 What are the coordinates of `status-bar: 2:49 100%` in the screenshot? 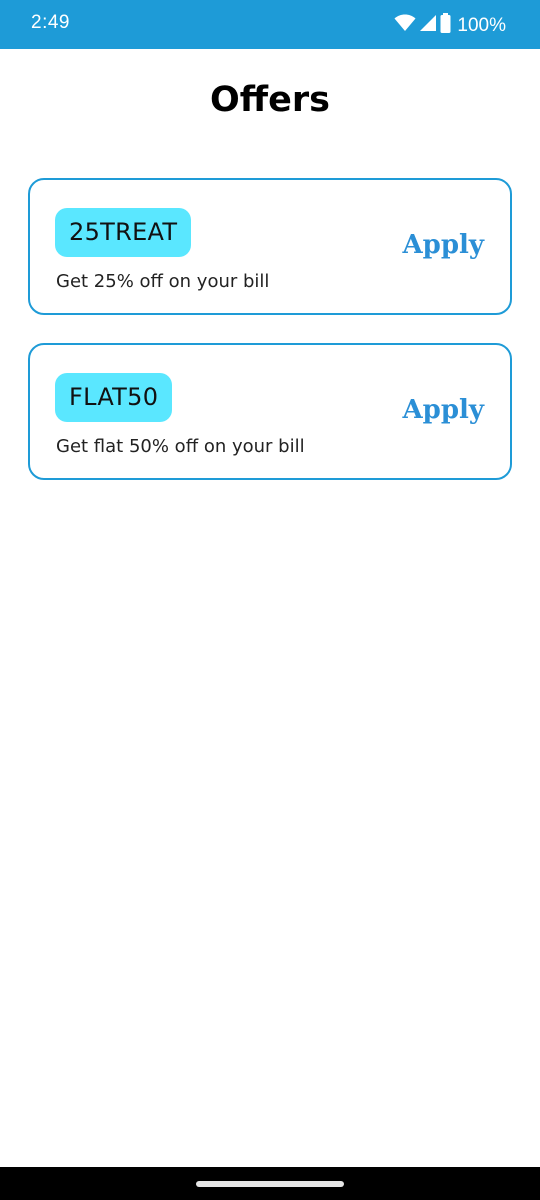 It's located at (270, 24).